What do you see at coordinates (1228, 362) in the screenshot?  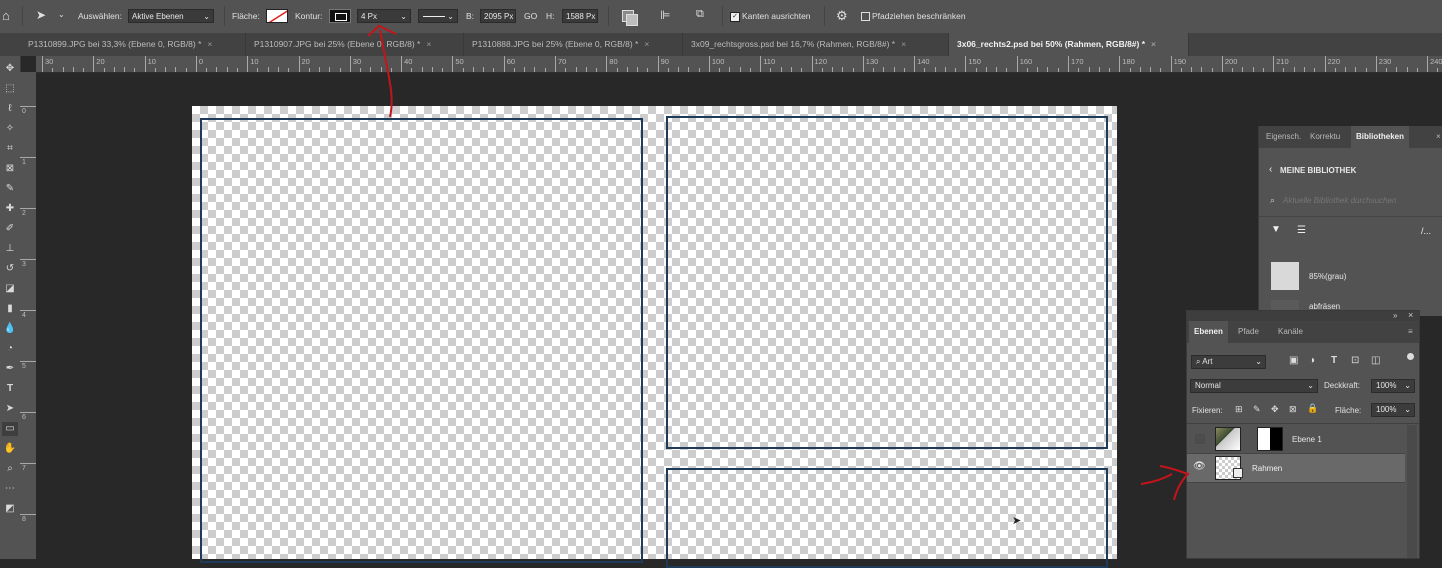 I see `layer-filter-dropdown: ⌕ Art ⌄` at bounding box center [1228, 362].